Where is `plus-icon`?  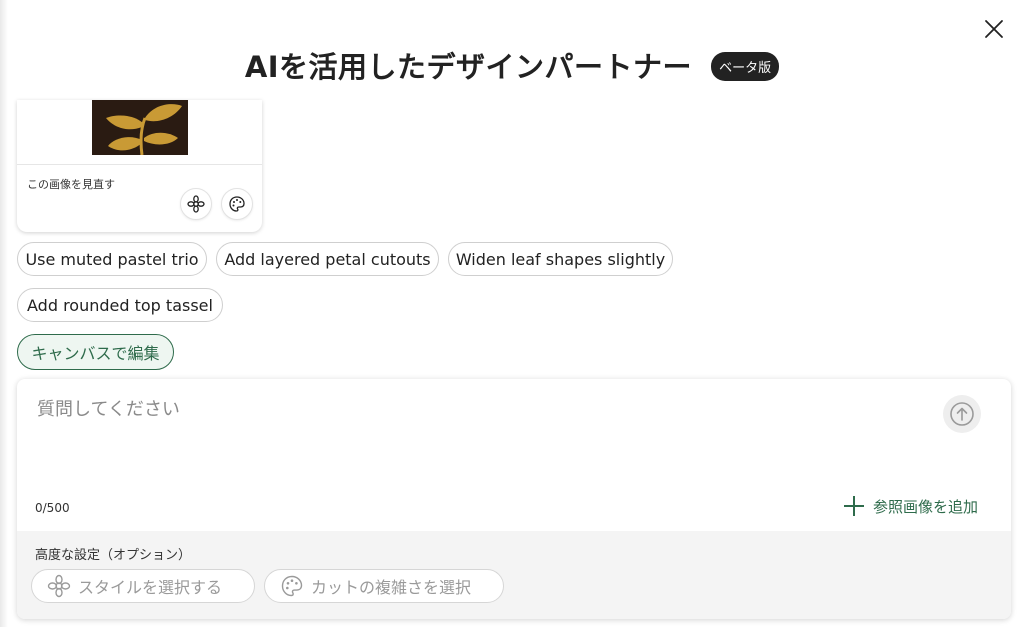 plus-icon is located at coordinates (854, 506).